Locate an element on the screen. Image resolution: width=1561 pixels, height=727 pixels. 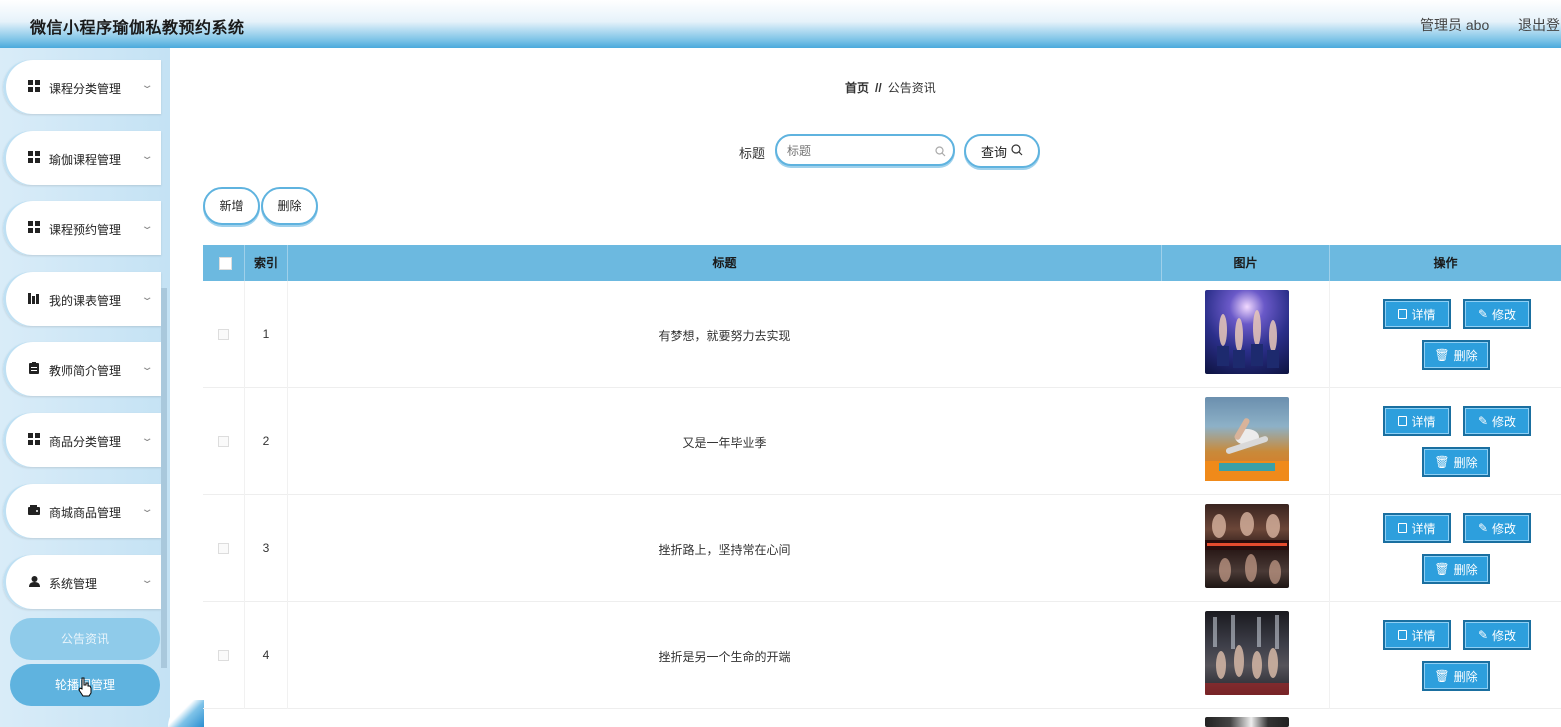
select-all-cell is located at coordinates (224, 263).